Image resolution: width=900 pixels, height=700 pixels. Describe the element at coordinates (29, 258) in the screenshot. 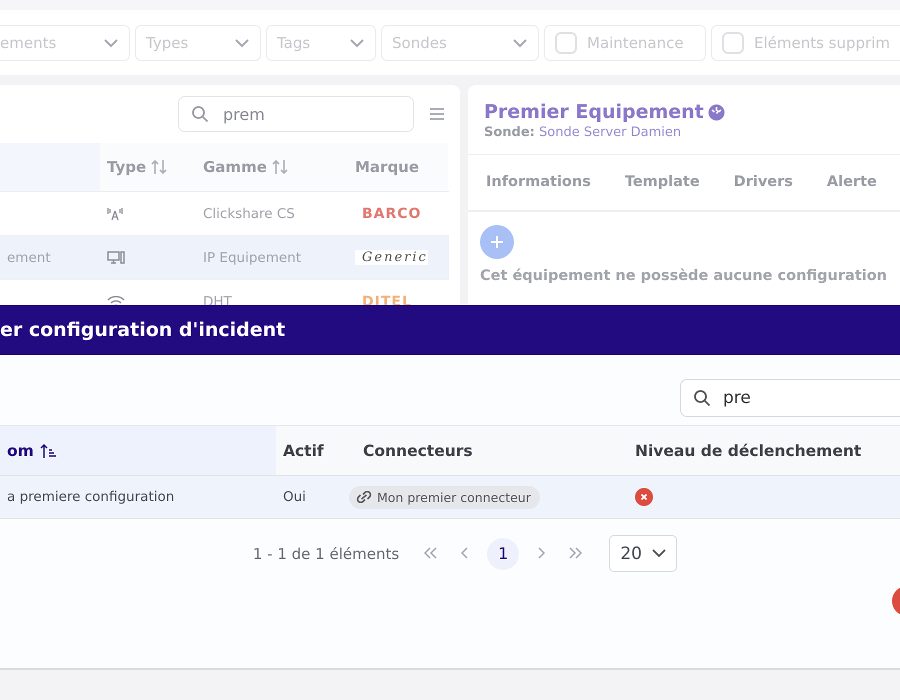

I see `table-cell-text: ement` at that location.